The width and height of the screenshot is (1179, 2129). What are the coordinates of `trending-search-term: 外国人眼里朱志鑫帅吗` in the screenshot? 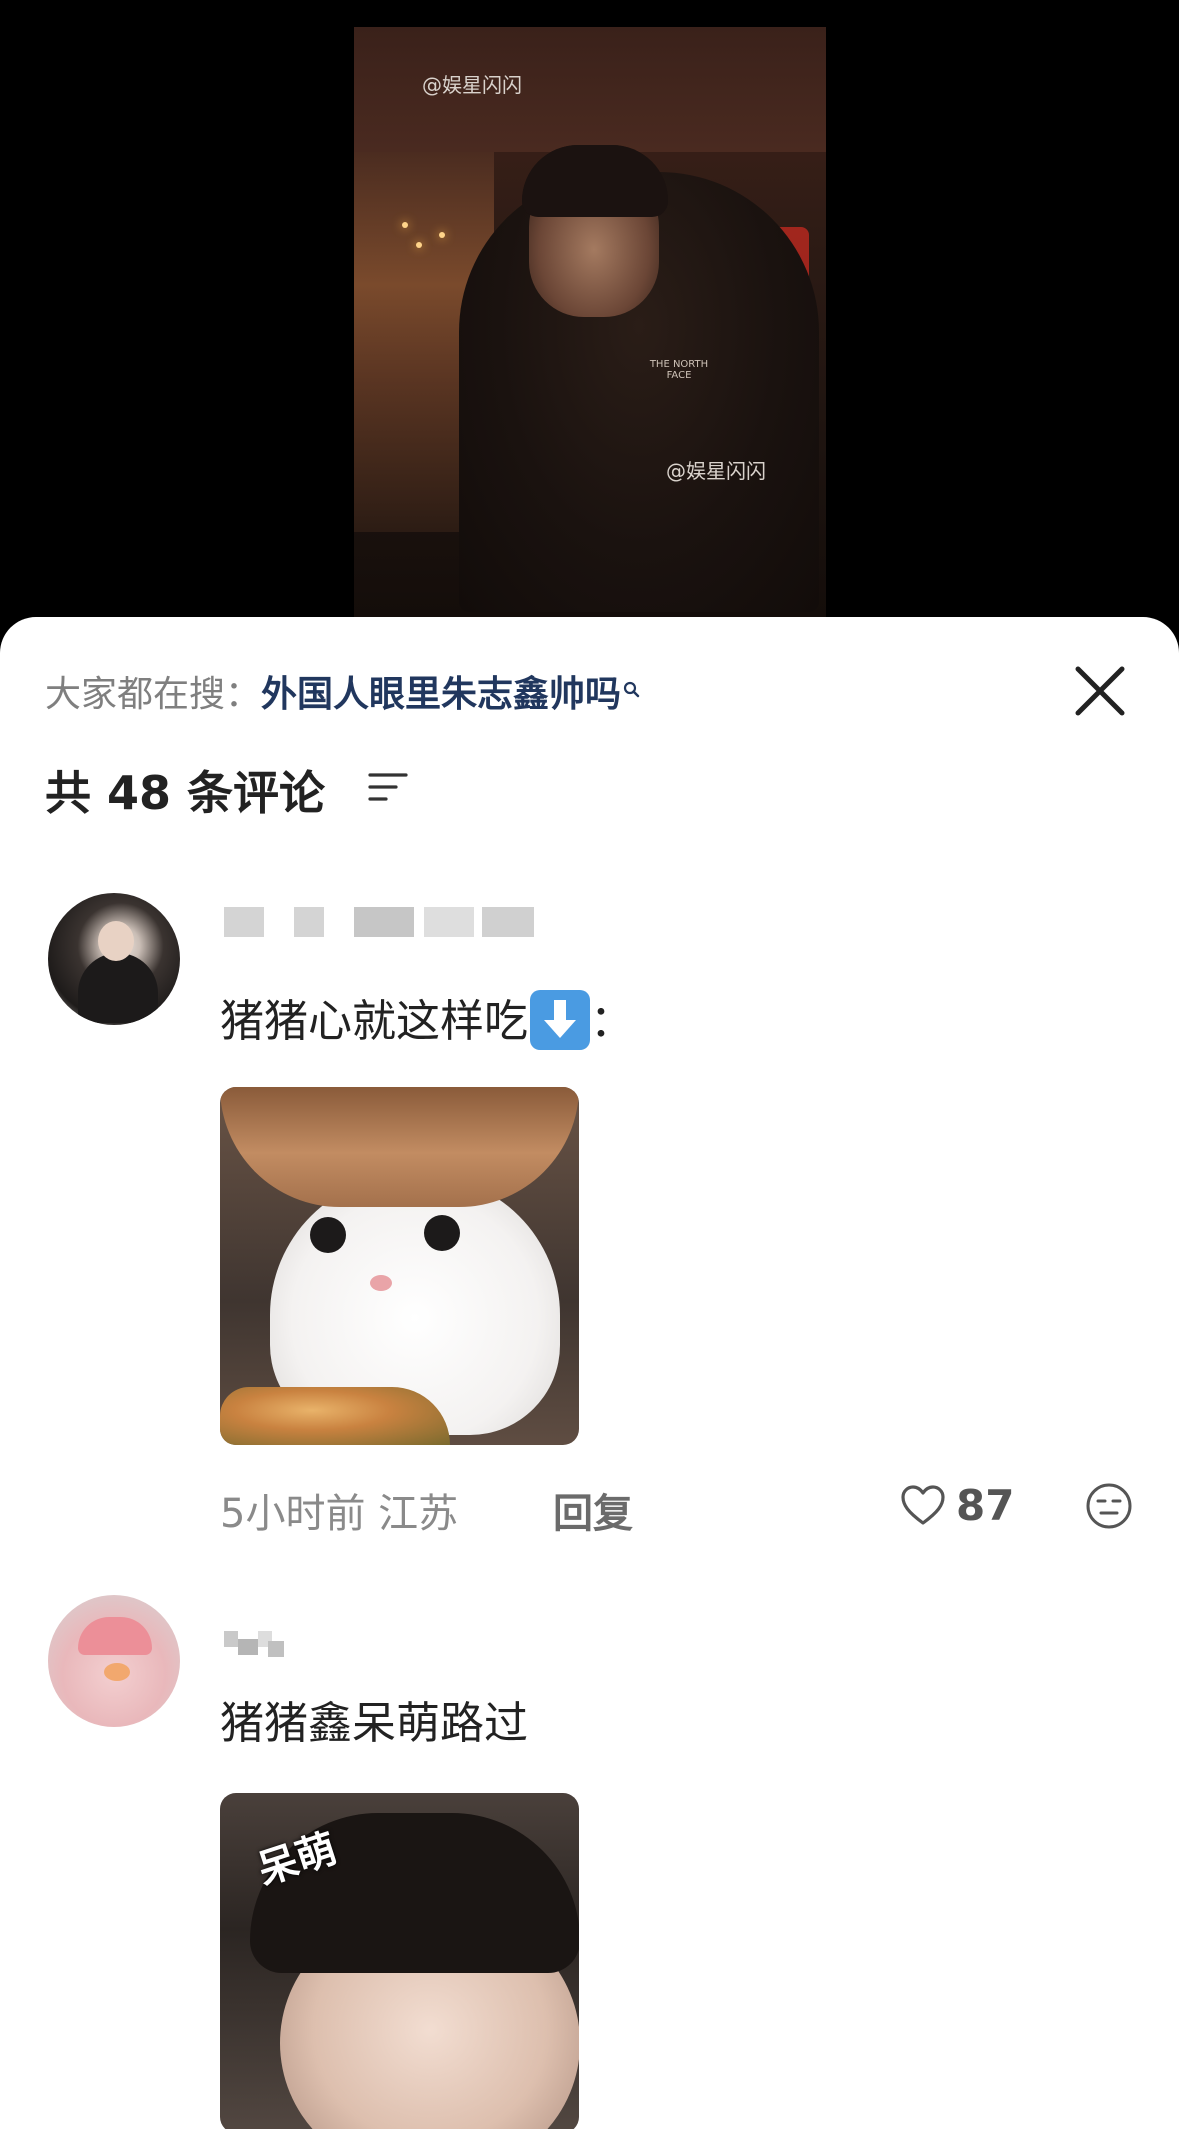 It's located at (441, 694).